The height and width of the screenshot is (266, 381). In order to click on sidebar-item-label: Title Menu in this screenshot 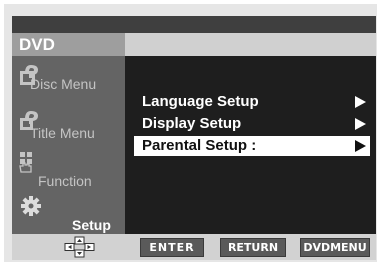, I will do `click(62, 133)`.